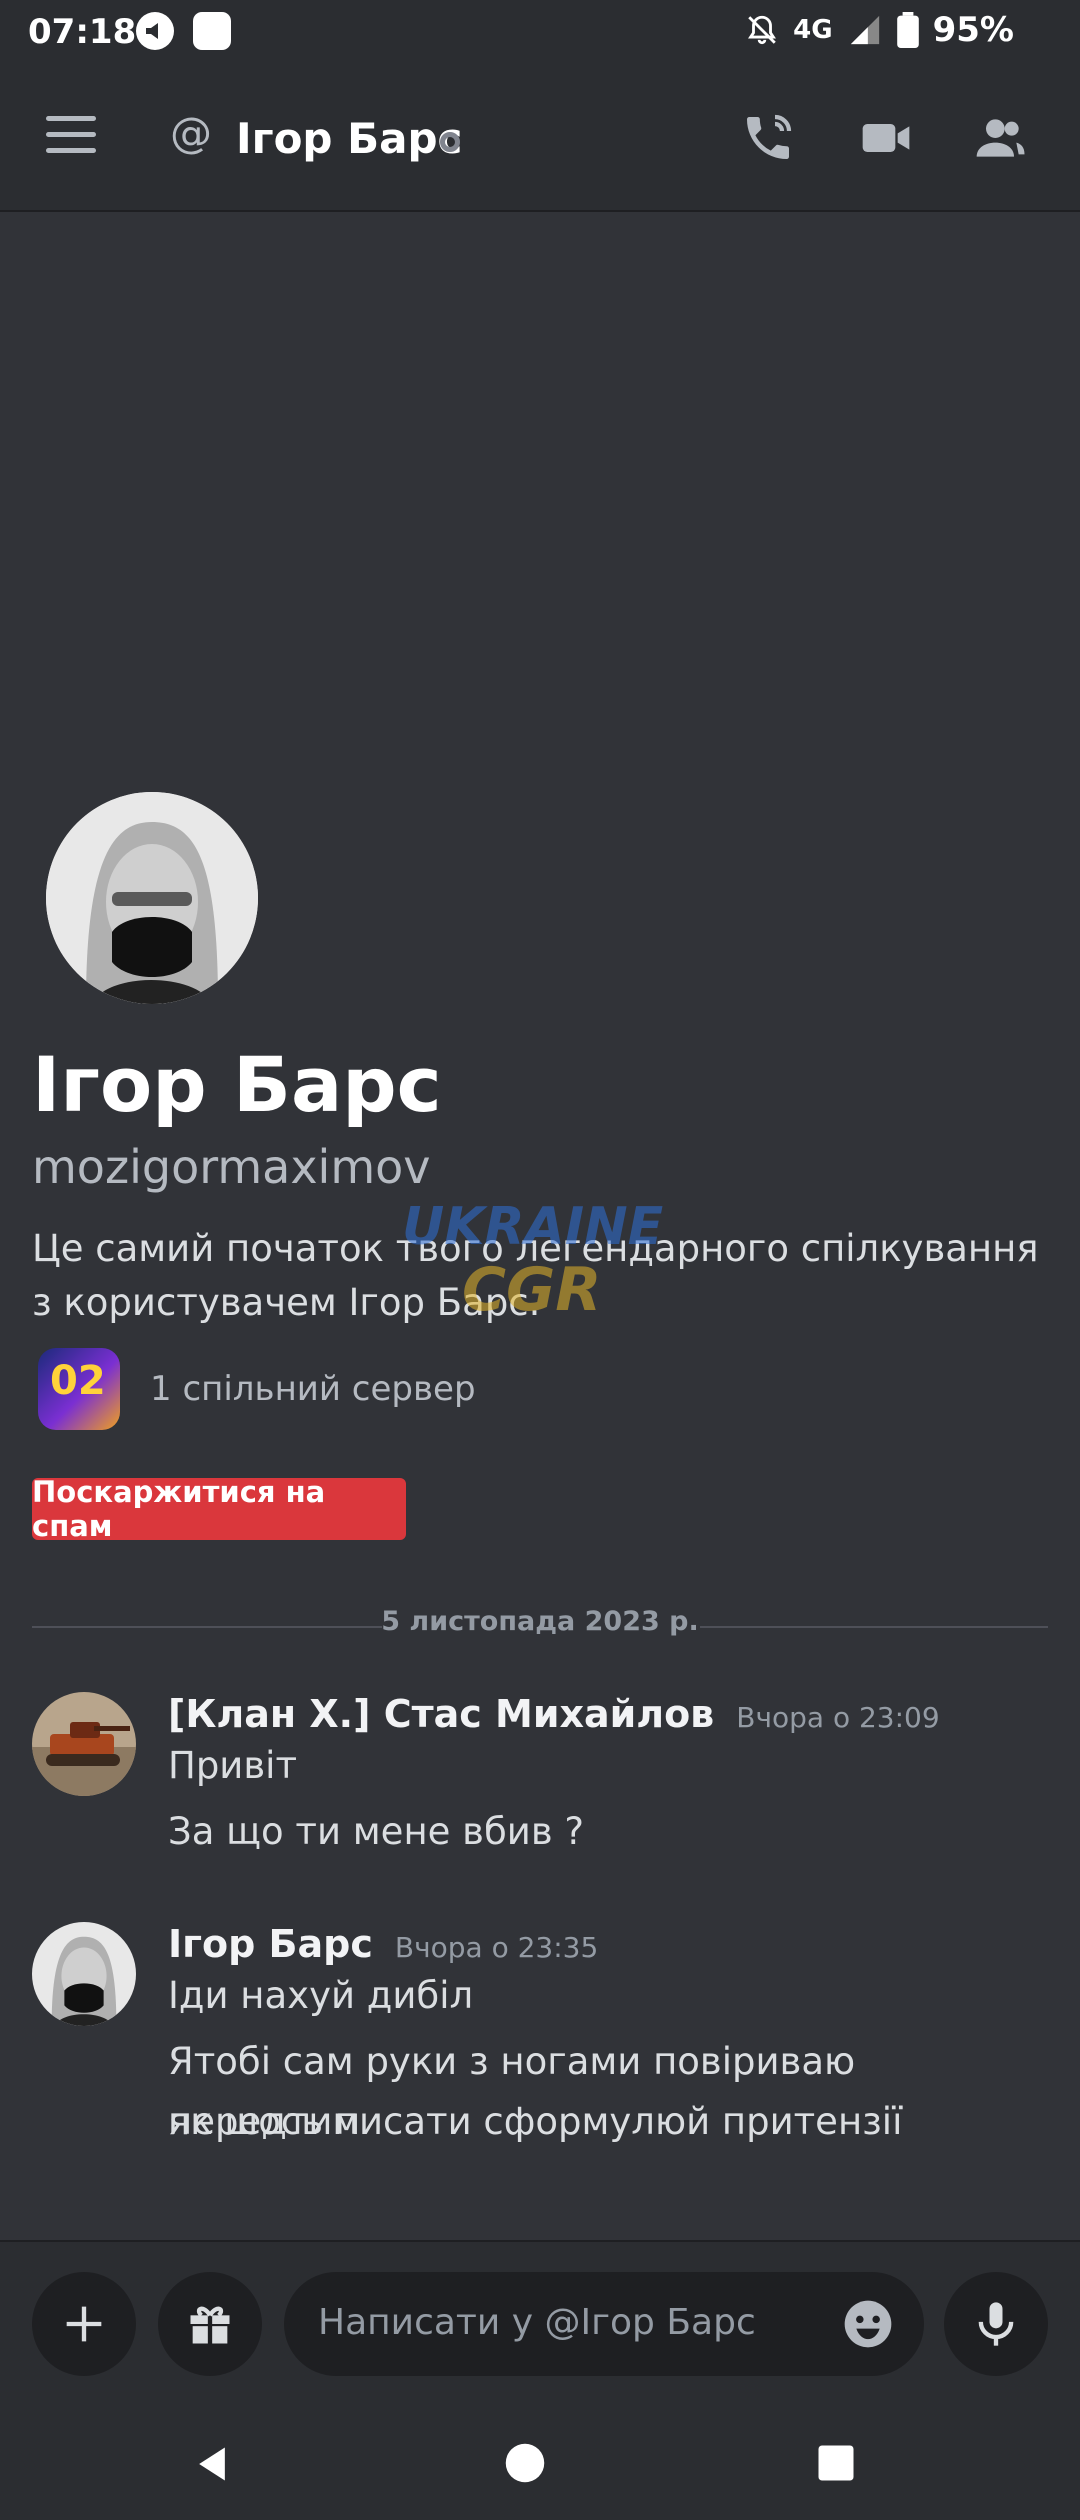 This screenshot has width=1080, height=2520. Describe the element at coordinates (537, 2322) in the screenshot. I see `message-input-placeholder: Написати у @Ігор Барс` at that location.